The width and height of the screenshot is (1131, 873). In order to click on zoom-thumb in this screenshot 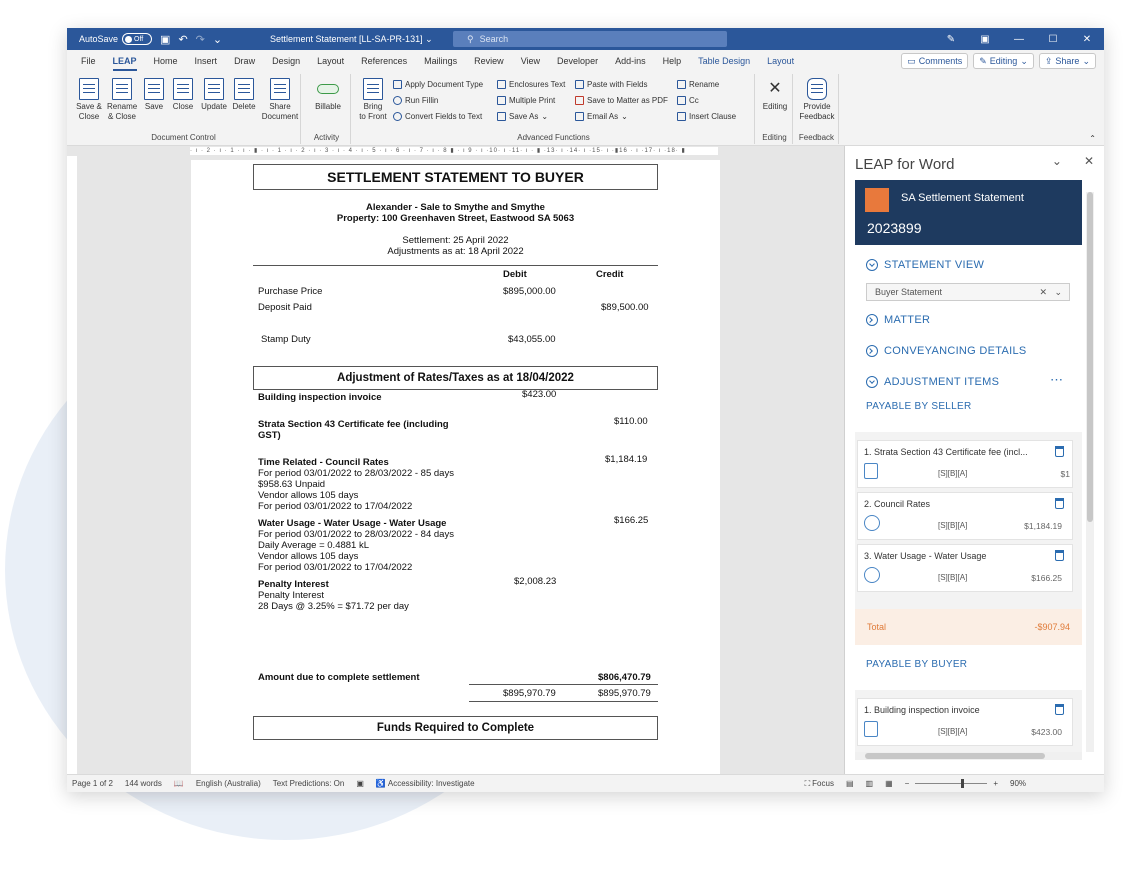, I will do `click(963, 783)`.